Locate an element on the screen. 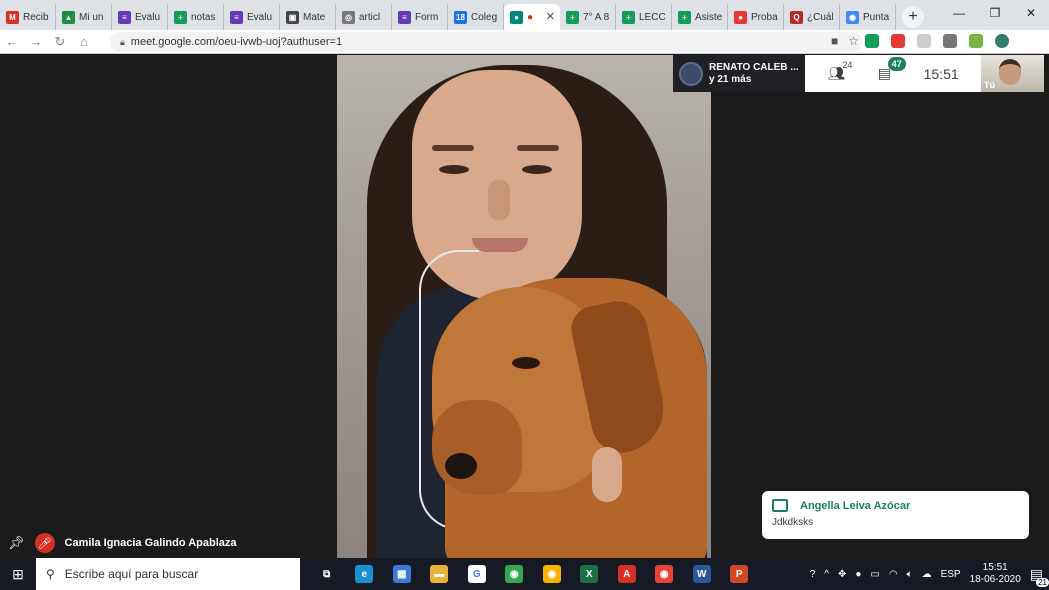 The image size is (1049, 590). browser-tab: ◎ articl is located at coordinates (364, 17).